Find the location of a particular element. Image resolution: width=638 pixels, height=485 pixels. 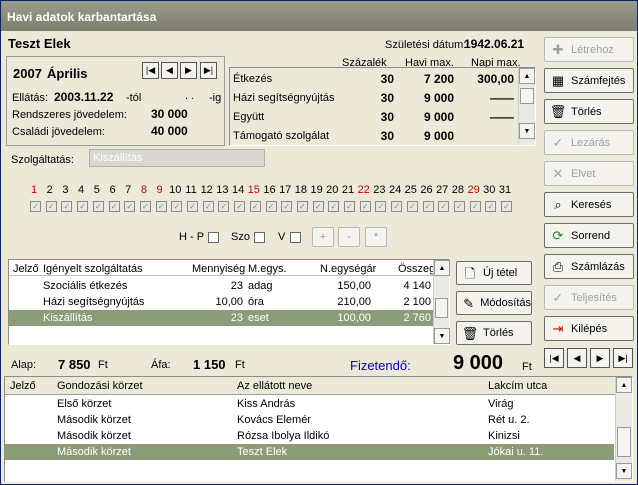

day-number: 22 is located at coordinates (363, 190).